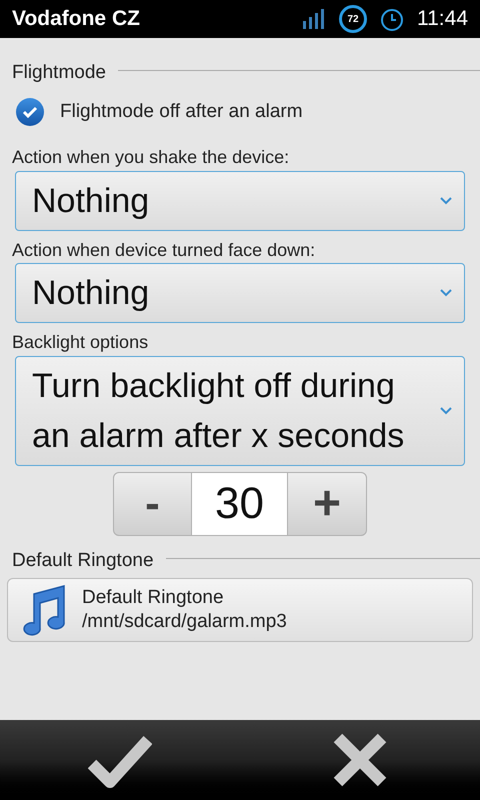  I want to click on checkmark-icon, so click(30, 112).